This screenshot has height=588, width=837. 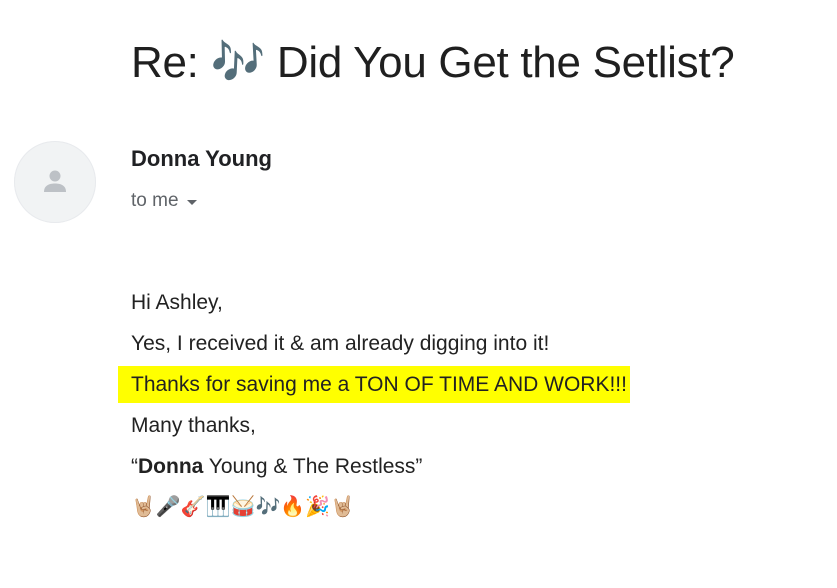 What do you see at coordinates (155, 200) in the screenshot?
I see `recipients-label: to me` at bounding box center [155, 200].